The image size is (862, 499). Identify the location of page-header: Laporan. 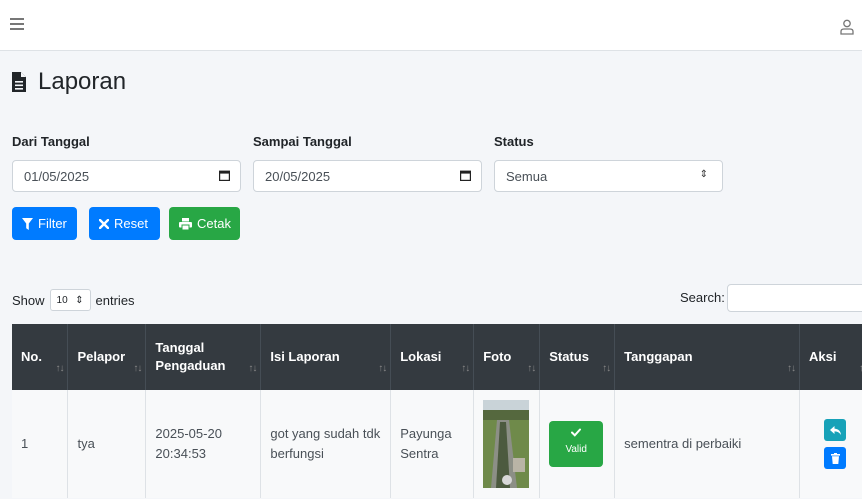
(69, 82).